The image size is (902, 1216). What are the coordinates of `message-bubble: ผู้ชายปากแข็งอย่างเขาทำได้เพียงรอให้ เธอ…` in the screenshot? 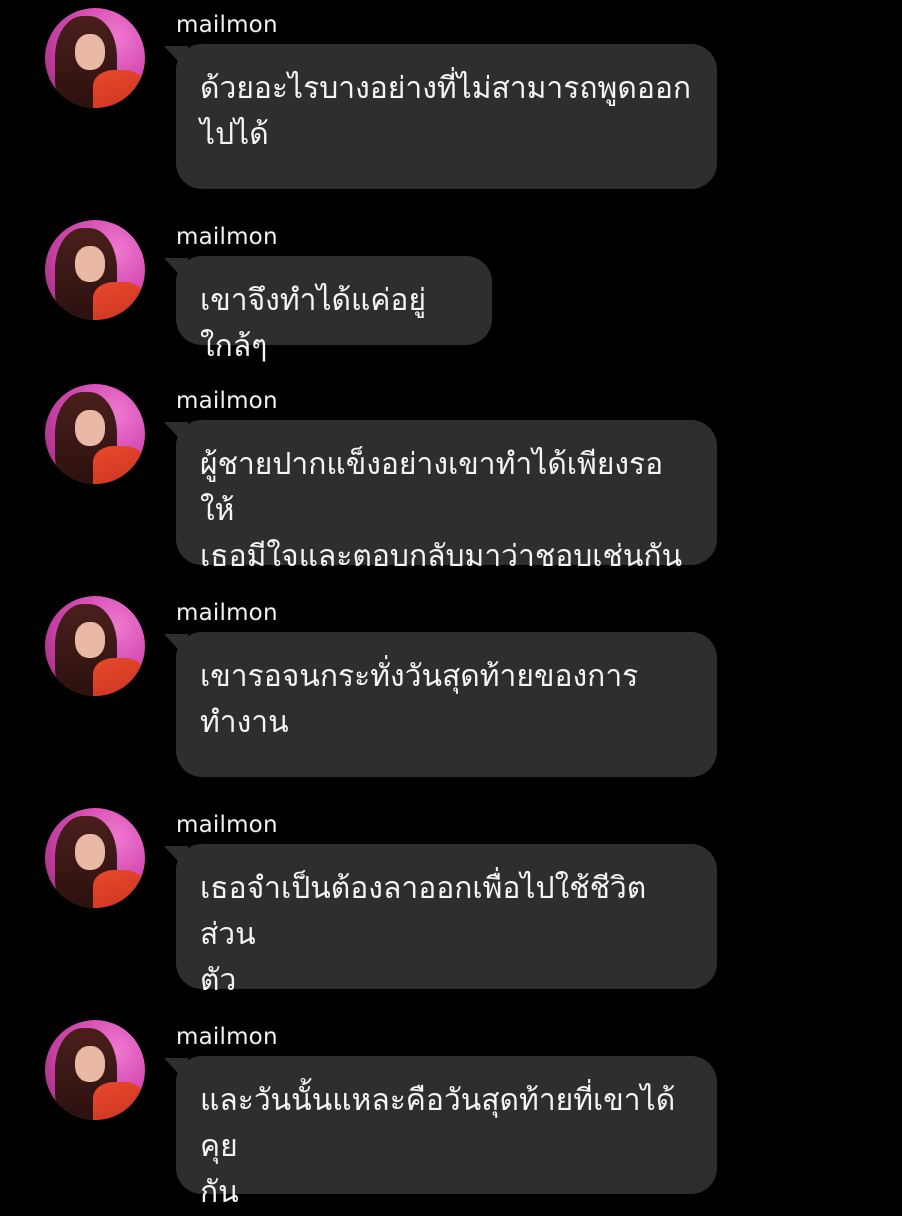 It's located at (446, 497).